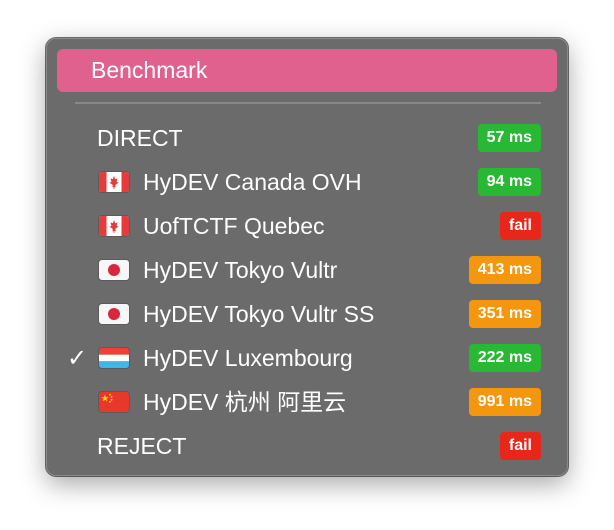 Image resolution: width=614 pixels, height=530 pixels. Describe the element at coordinates (509, 182) in the screenshot. I see `latency-badge: 94 ms` at that location.